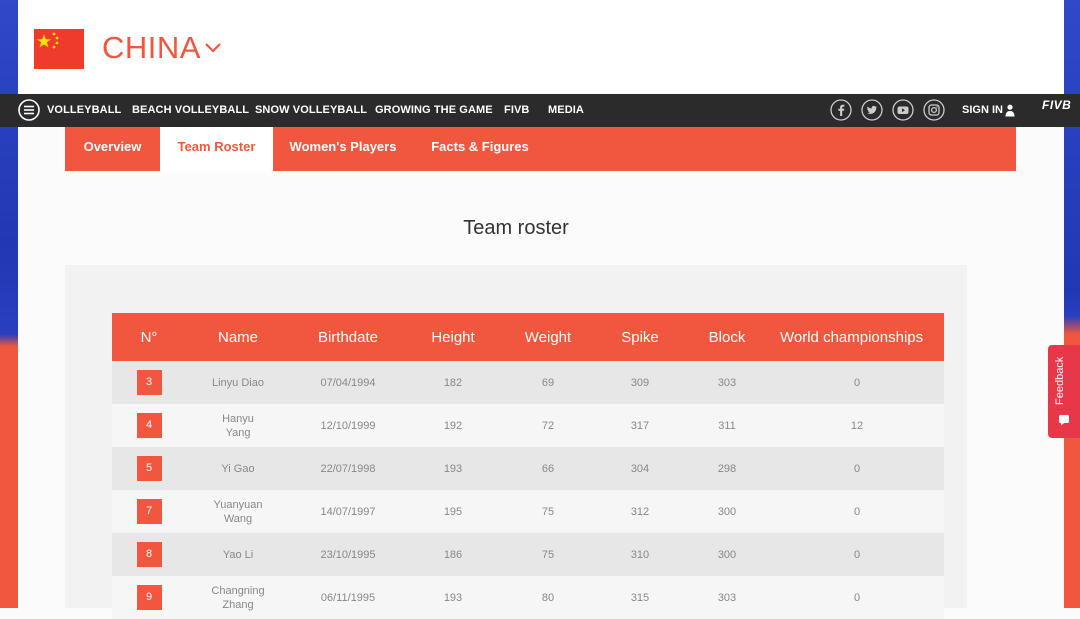  Describe the element at coordinates (59, 49) in the screenshot. I see `china-flag-icon` at that location.